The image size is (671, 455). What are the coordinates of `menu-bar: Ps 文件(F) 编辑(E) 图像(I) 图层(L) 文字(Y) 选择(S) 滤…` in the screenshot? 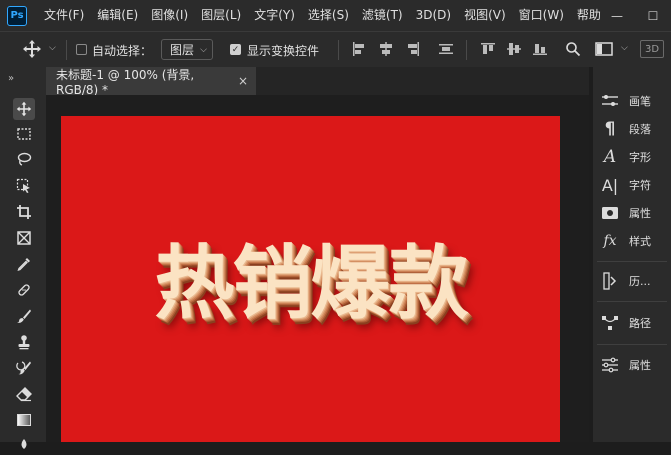 It's located at (335, 15).